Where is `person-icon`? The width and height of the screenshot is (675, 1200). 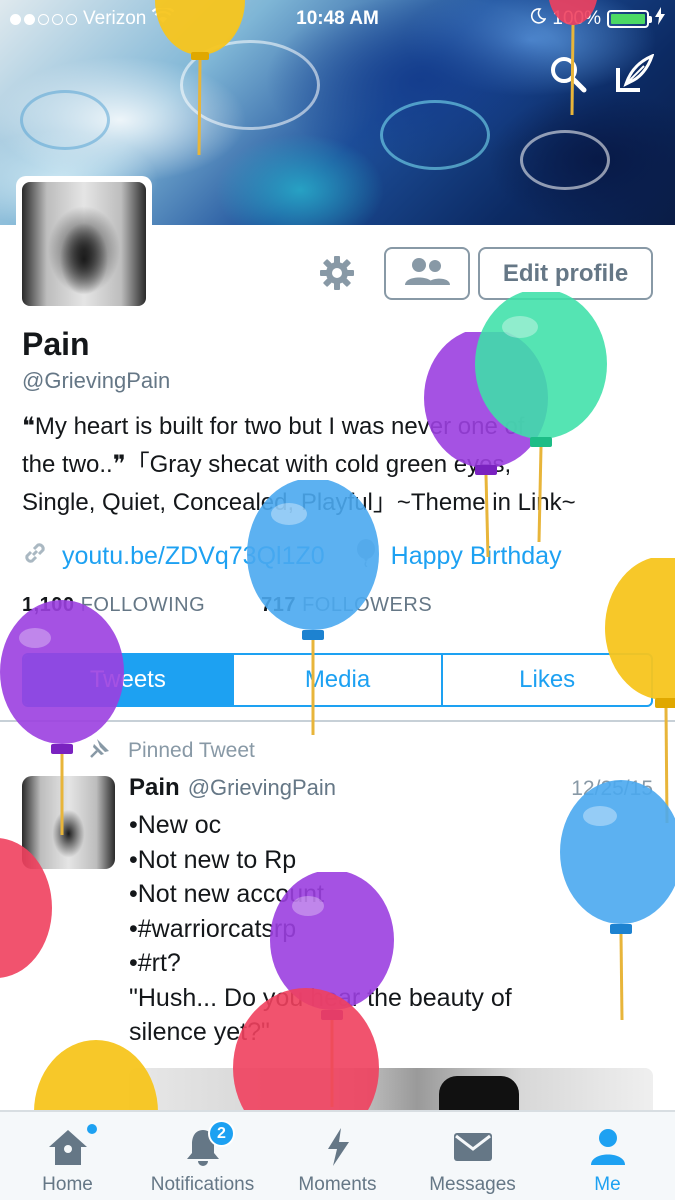
person-icon is located at coordinates (608, 1147).